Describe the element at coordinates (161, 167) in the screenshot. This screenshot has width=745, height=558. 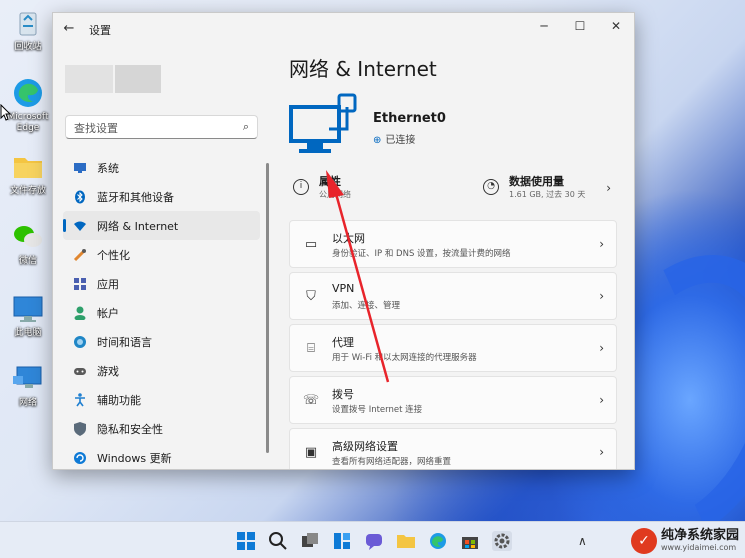
I see `sidebar-item-system: 系统` at that location.